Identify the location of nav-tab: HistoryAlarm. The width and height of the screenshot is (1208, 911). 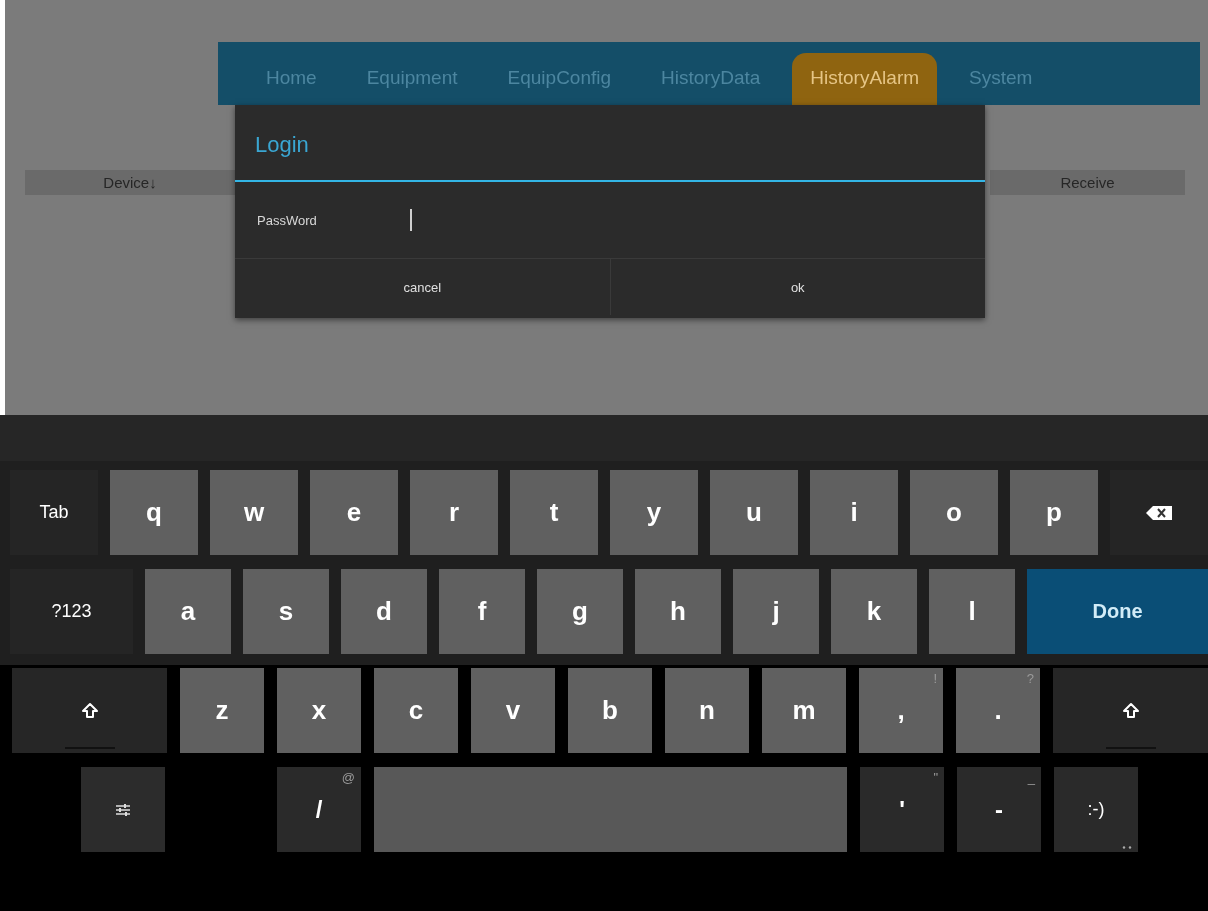
(865, 79).